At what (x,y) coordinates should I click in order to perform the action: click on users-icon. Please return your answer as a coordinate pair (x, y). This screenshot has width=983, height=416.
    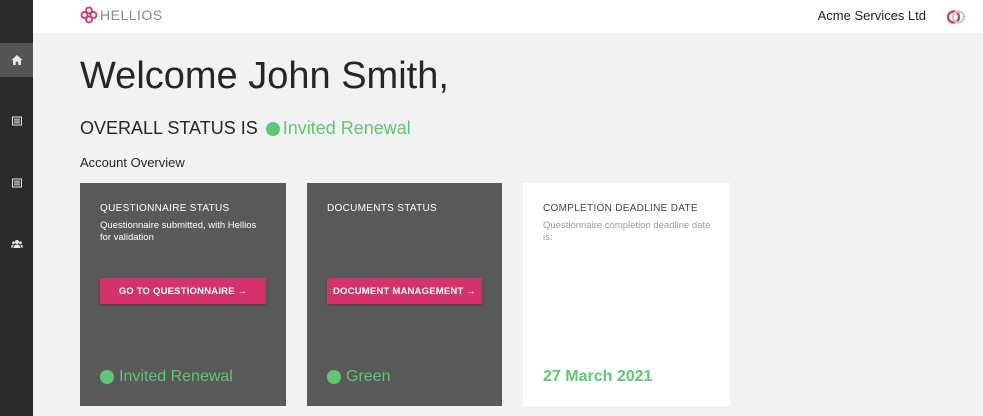
    Looking at the image, I should click on (16, 244).